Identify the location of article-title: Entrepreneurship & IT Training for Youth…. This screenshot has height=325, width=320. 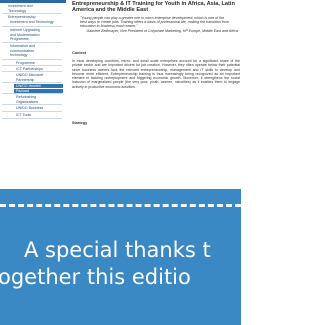
(153, 7).